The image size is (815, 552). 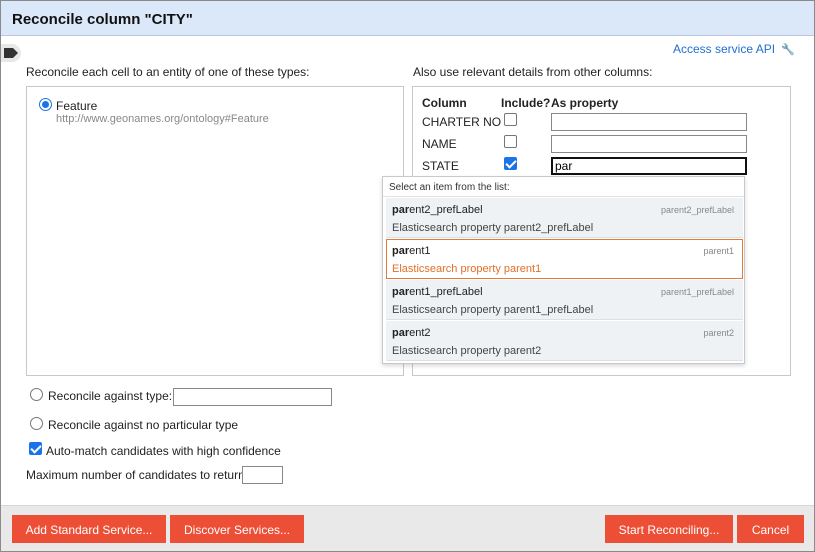 I want to click on dialog-header: Reconcile column "CITY", so click(x=407, y=18).